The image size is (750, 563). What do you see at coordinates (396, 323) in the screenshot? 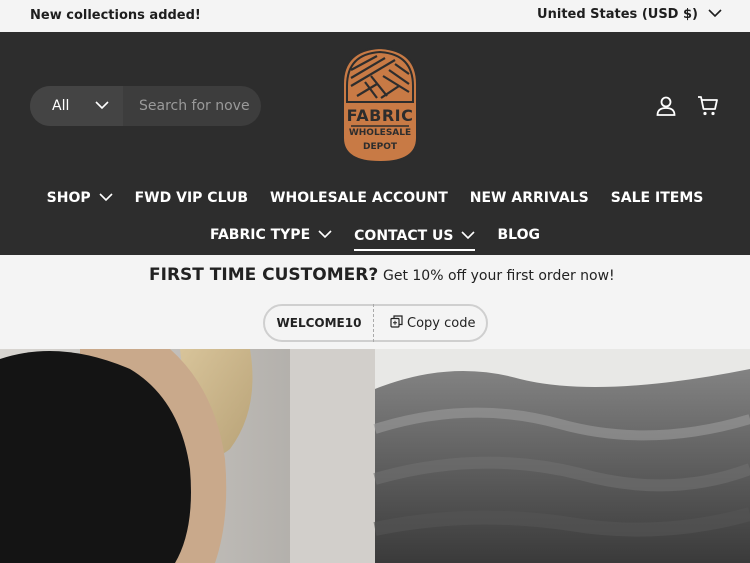
I see `copy-icon` at bounding box center [396, 323].